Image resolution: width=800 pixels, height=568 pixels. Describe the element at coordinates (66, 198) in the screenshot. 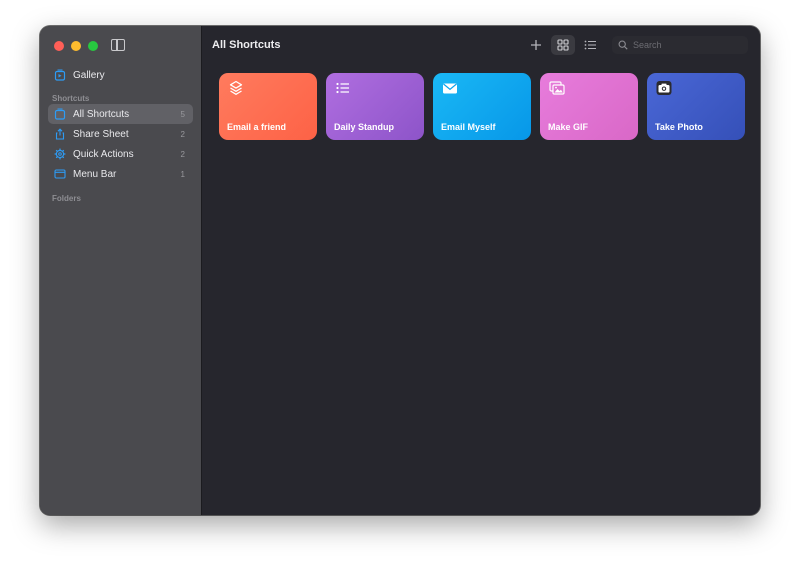

I see `folders-section-label: Folders` at that location.